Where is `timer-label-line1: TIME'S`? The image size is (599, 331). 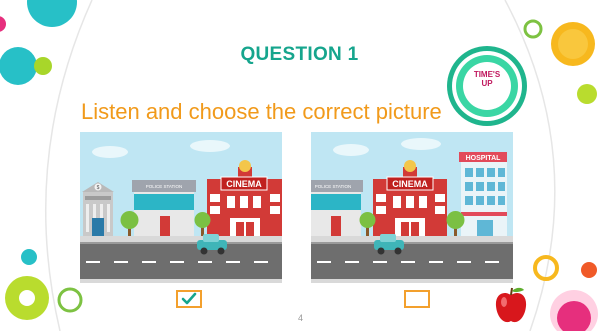 timer-label-line1: TIME'S is located at coordinates (487, 74).